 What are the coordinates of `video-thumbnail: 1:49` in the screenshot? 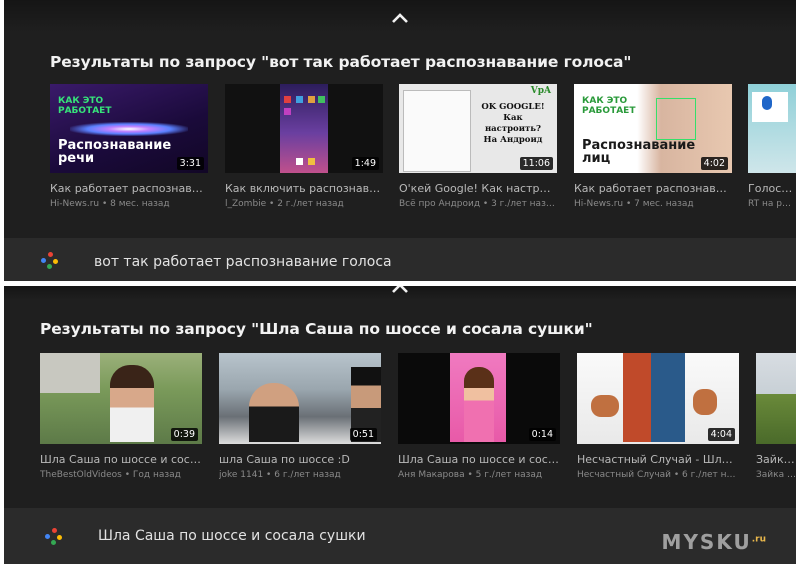 It's located at (304, 128).